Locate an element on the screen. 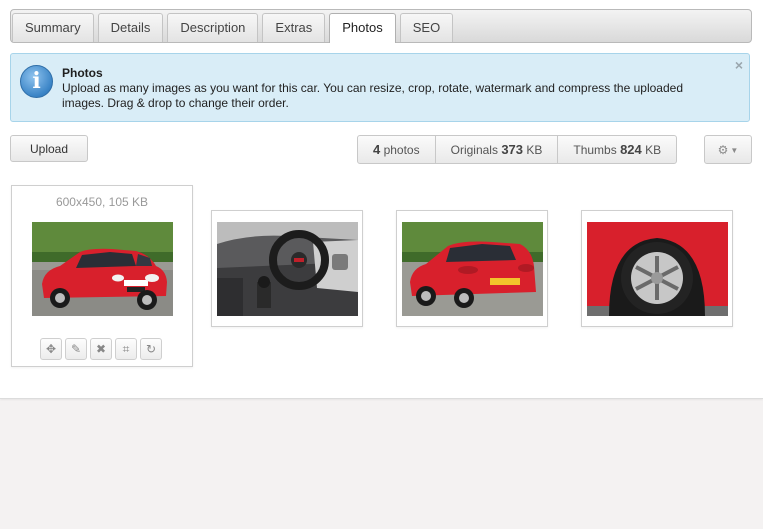 The image size is (763, 529). photos-count-stat: 4 photos is located at coordinates (397, 149).